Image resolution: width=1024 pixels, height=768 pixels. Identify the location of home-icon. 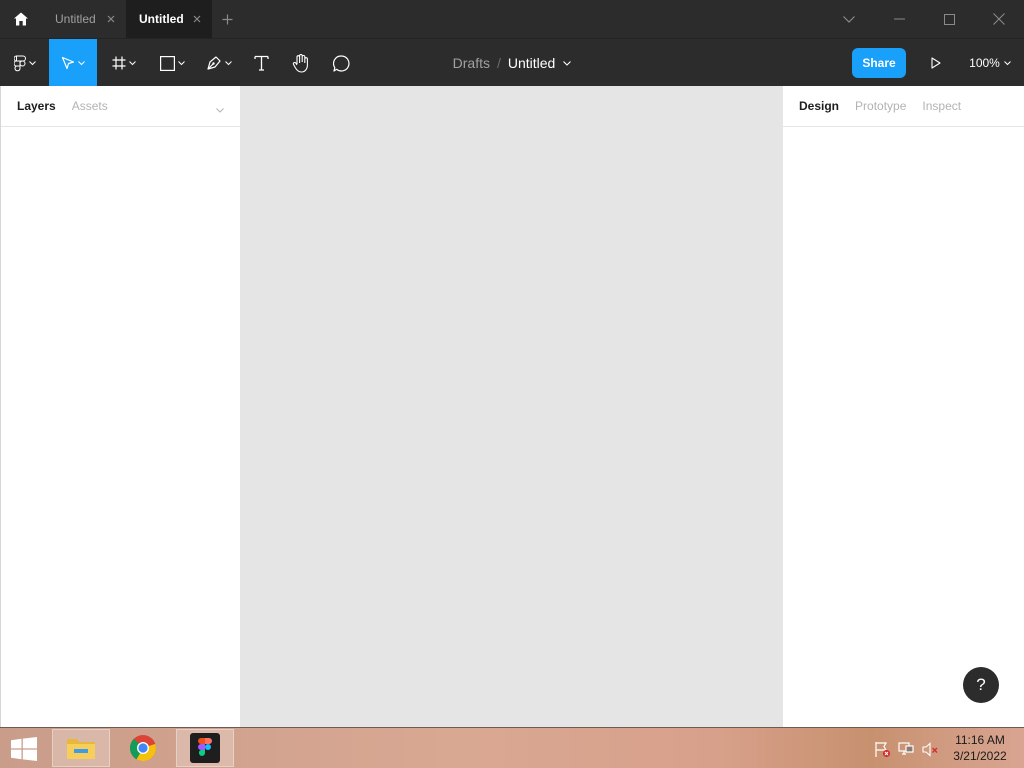
(21, 19).